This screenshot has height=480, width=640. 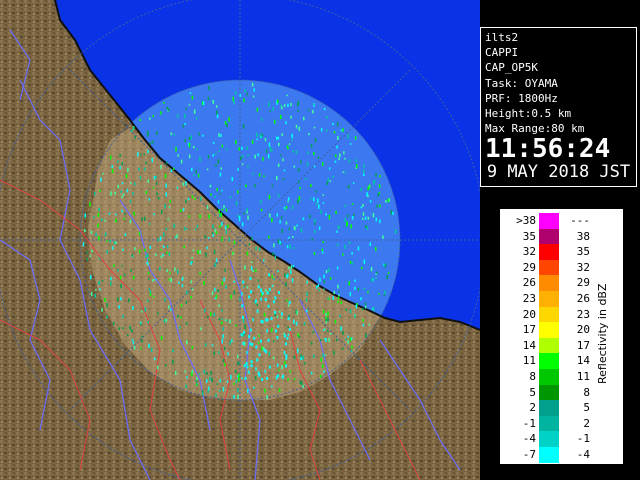 What do you see at coordinates (511, 68) in the screenshot?
I see `info-line: CAP_OP5K` at bounding box center [511, 68].